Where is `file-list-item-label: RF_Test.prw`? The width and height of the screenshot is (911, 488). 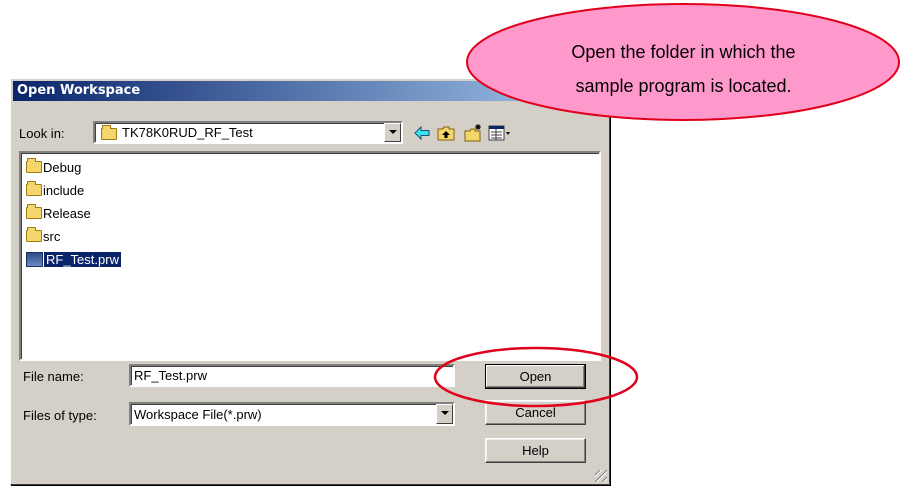
file-list-item-label: RF_Test.prw is located at coordinates (82, 259).